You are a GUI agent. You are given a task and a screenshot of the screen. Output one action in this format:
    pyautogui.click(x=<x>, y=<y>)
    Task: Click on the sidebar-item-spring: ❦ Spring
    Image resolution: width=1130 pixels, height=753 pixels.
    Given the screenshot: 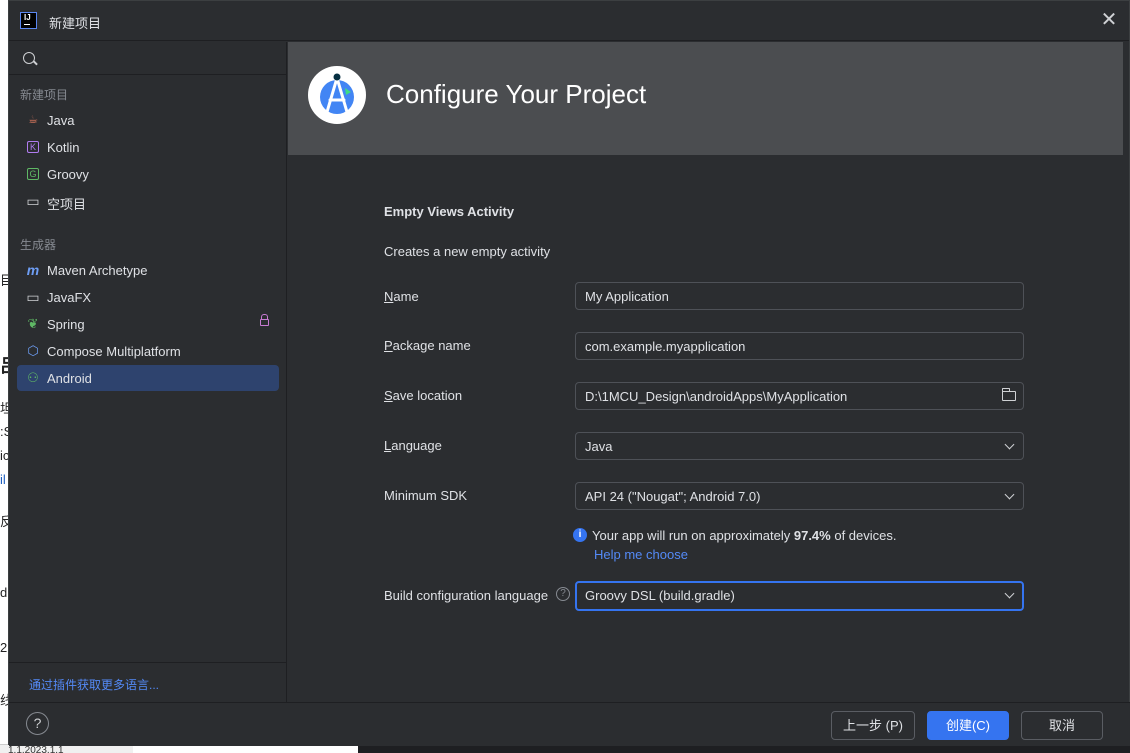 What is the action you would take?
    pyautogui.click(x=148, y=324)
    